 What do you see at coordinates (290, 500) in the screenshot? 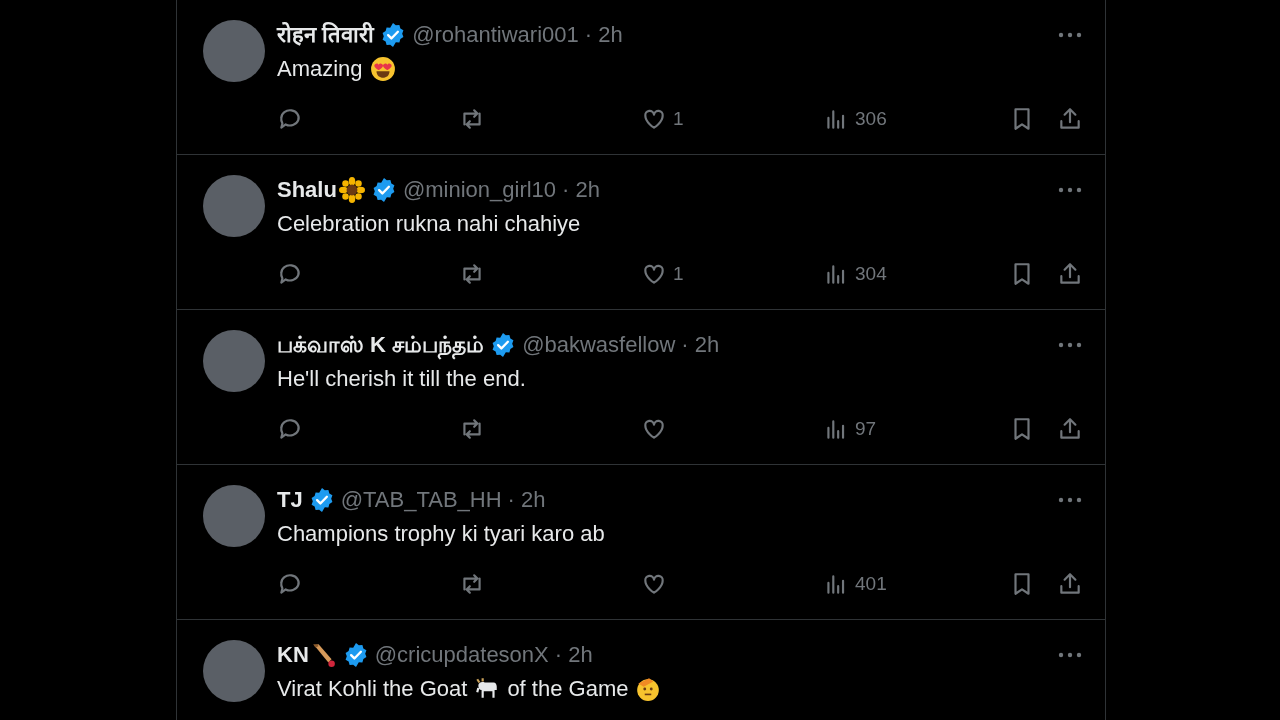
I see `display-name: TJ` at bounding box center [290, 500].